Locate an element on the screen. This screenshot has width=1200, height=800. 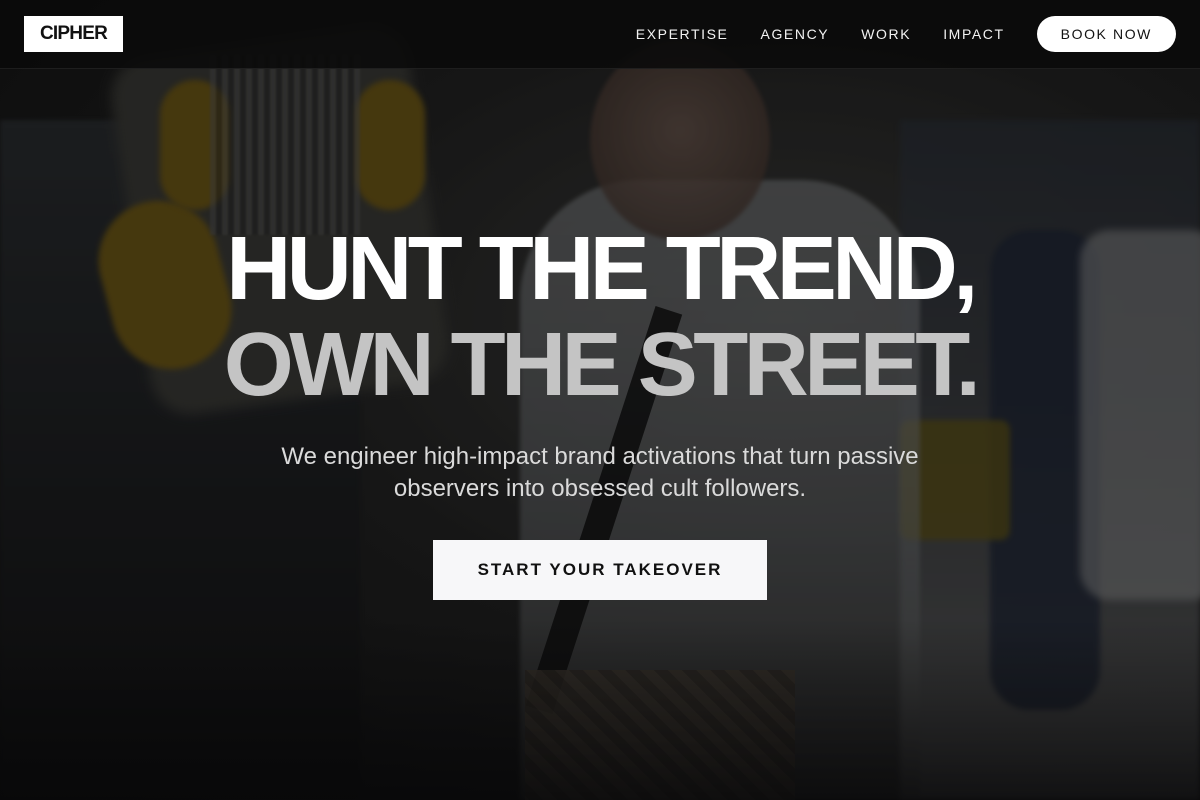
nav-link-work: WORK is located at coordinates (886, 34).